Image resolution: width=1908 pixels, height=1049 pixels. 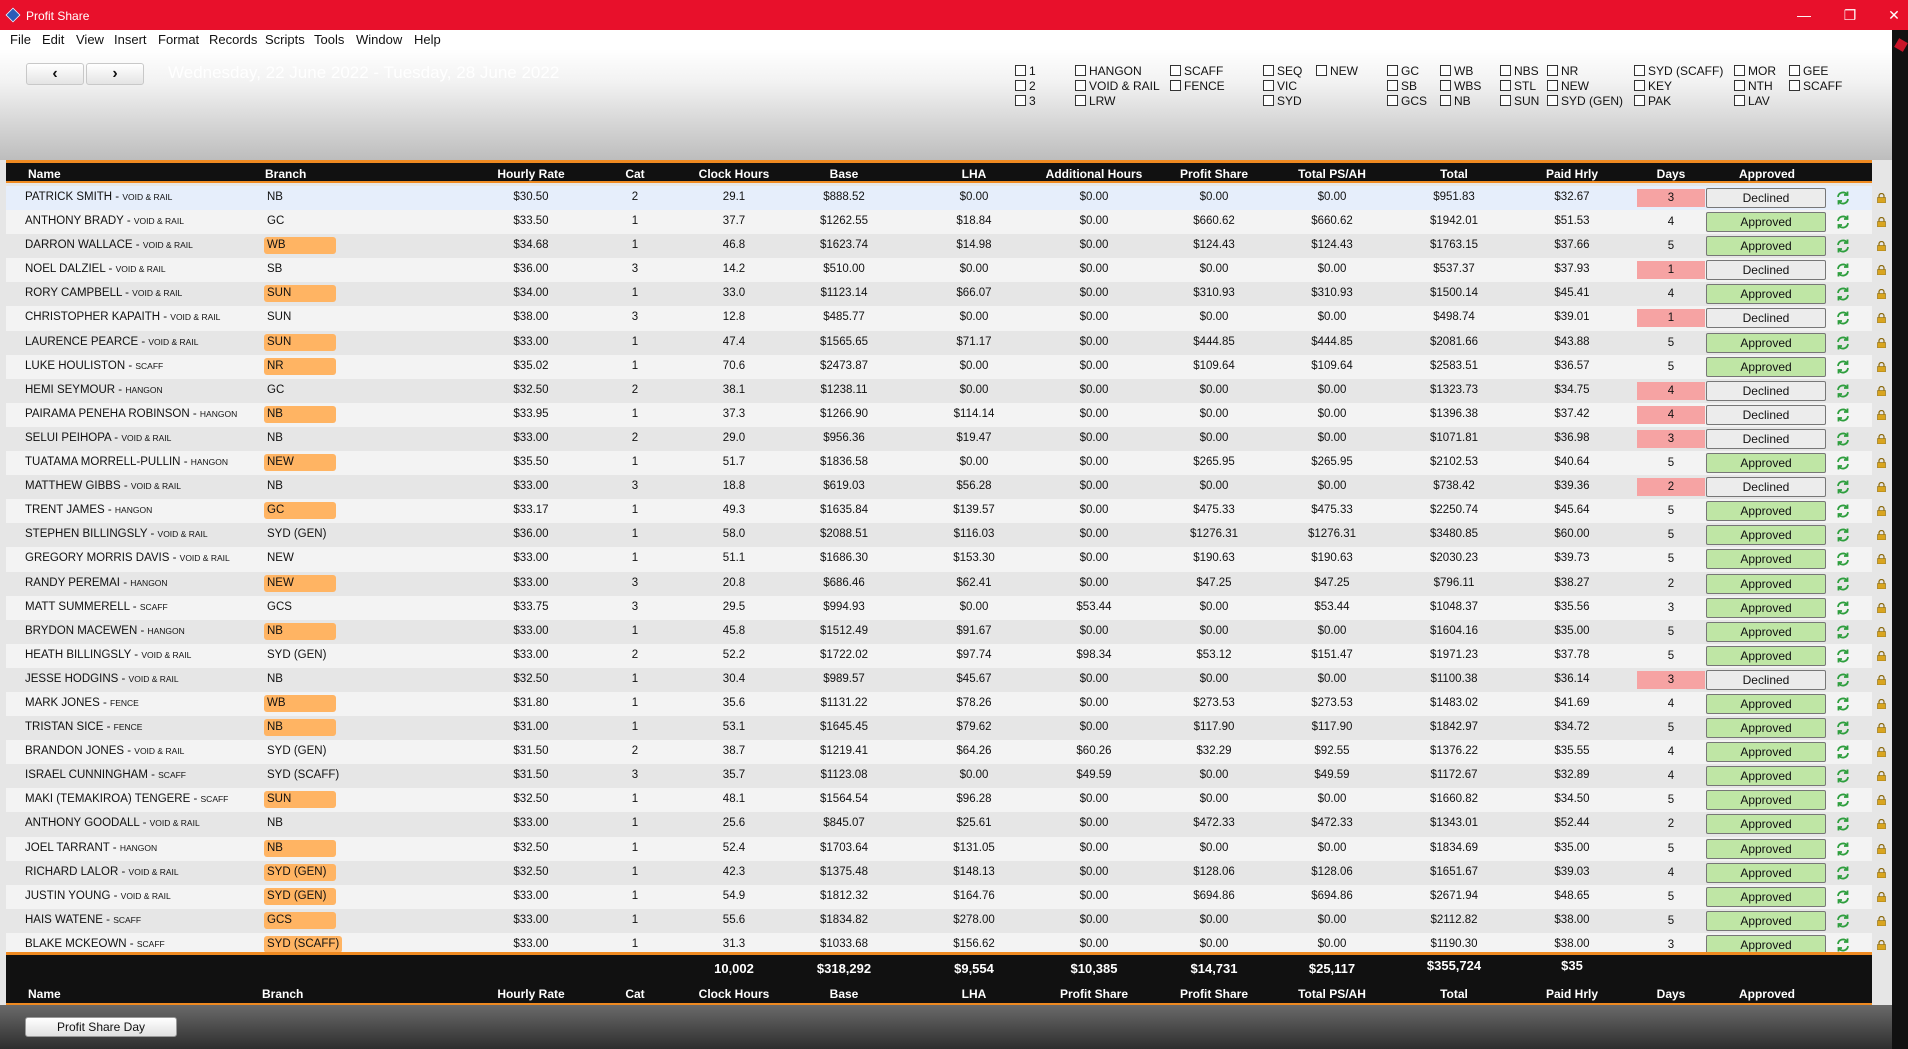 I want to click on filter-key: KEY, so click(x=1678, y=86).